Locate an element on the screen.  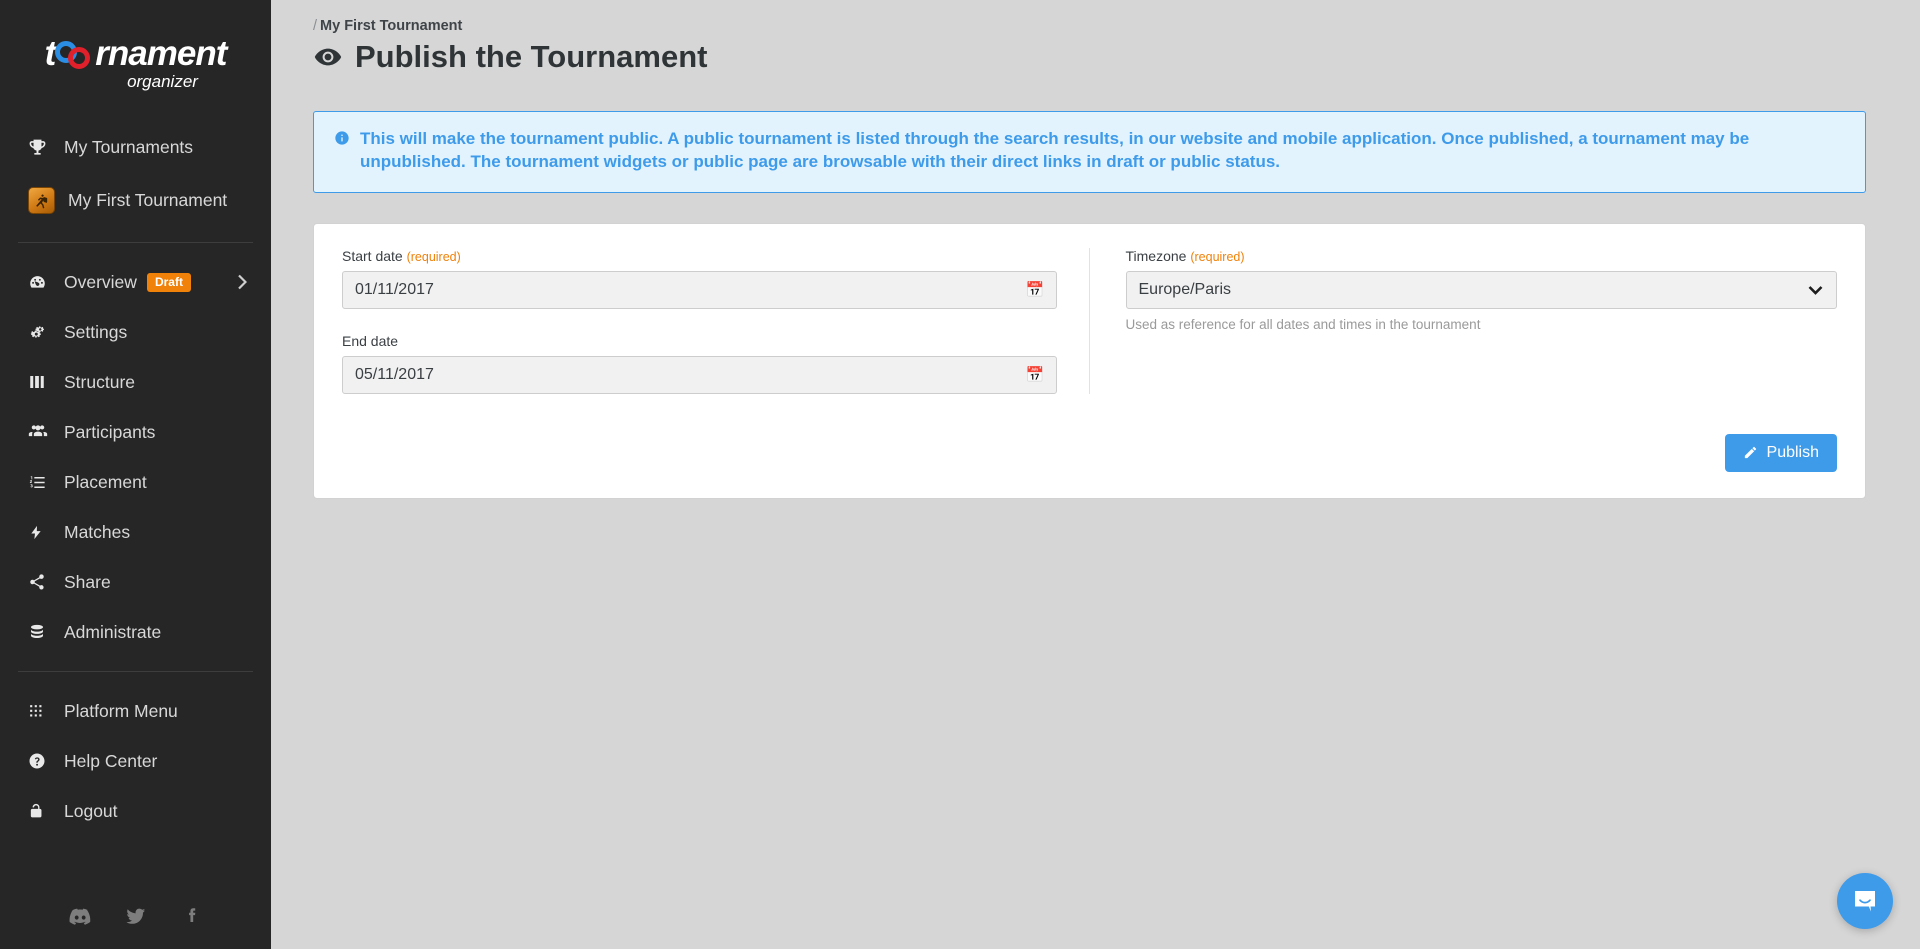
sidebar-item-label: Logout is located at coordinates (91, 810).